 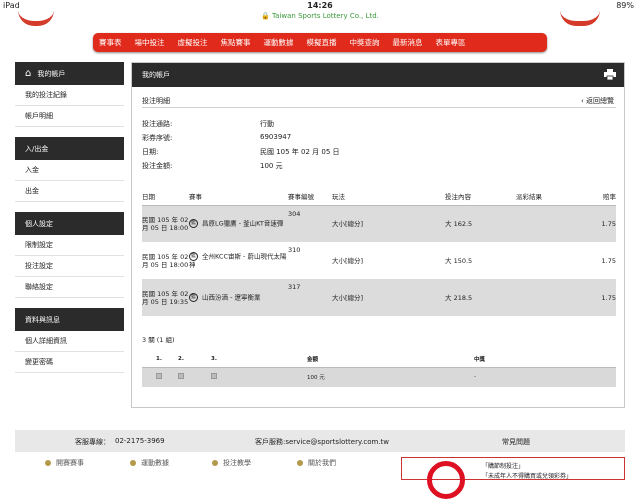 What do you see at coordinates (231, 297) in the screenshot?
I see `match-name: 山西汾酒 - 遼寧衡業` at bounding box center [231, 297].